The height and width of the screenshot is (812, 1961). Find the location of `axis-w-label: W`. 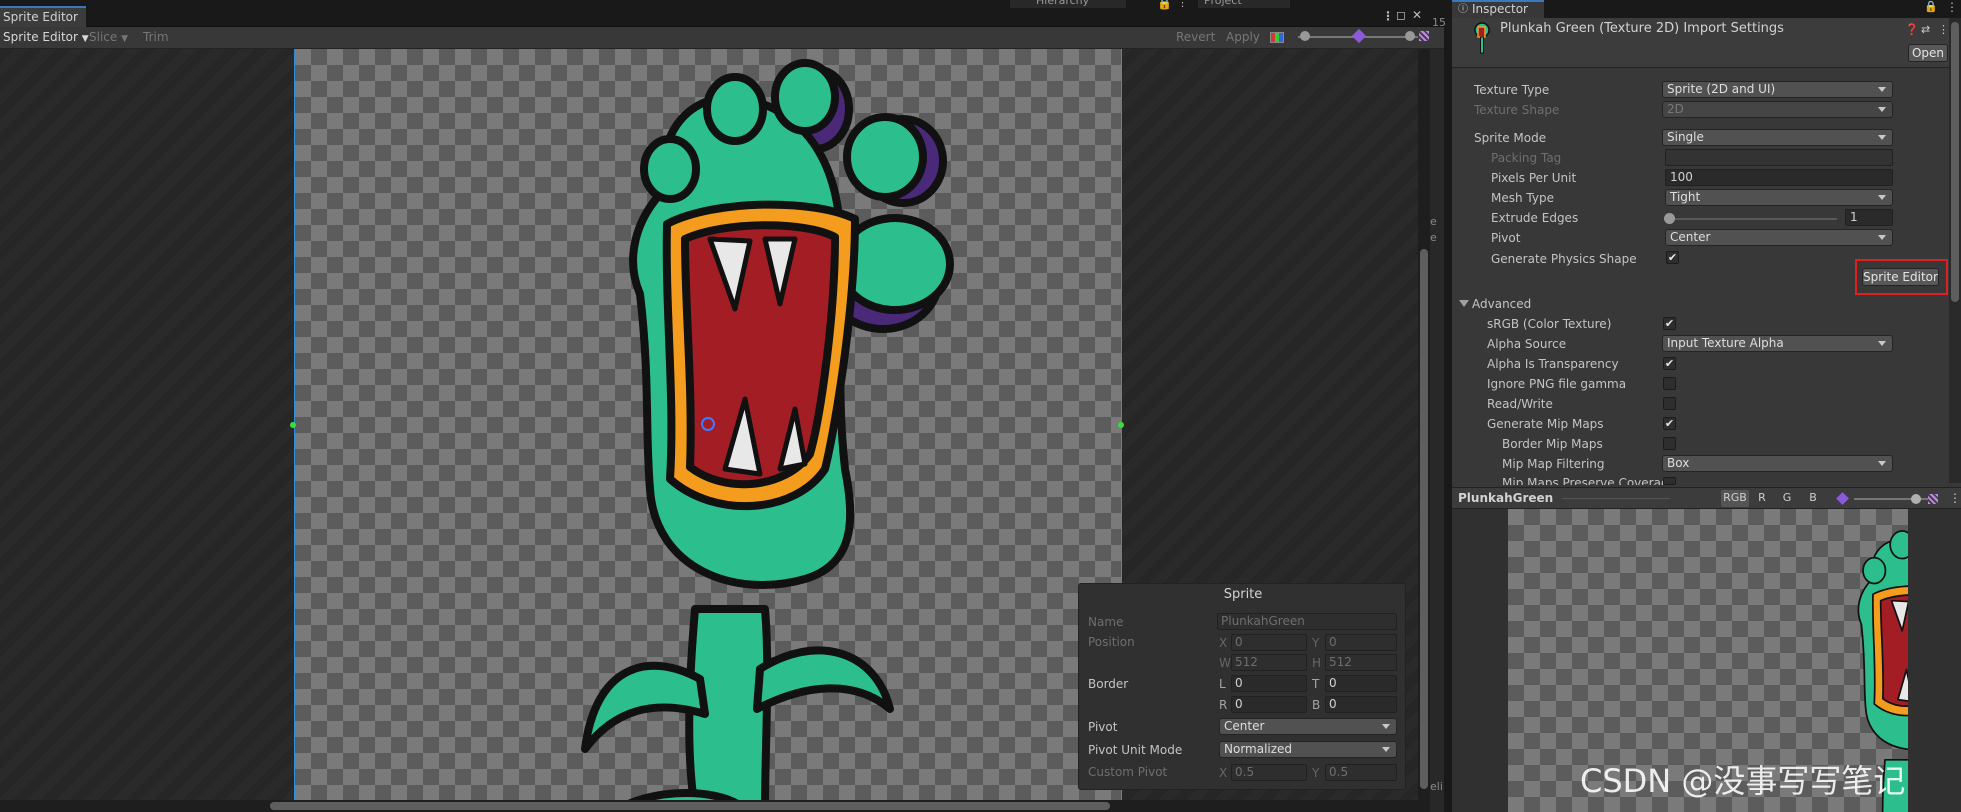

axis-w-label: W is located at coordinates (1225, 663).